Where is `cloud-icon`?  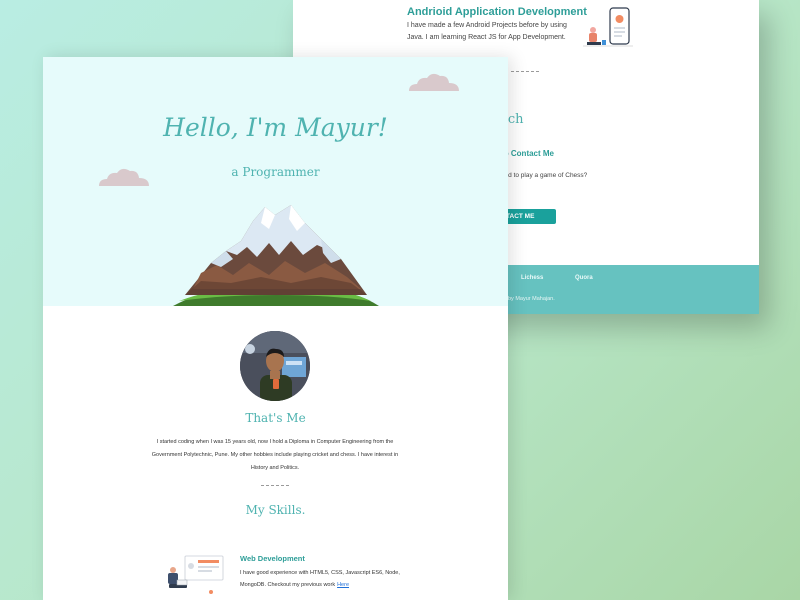
cloud-icon is located at coordinates (434, 82).